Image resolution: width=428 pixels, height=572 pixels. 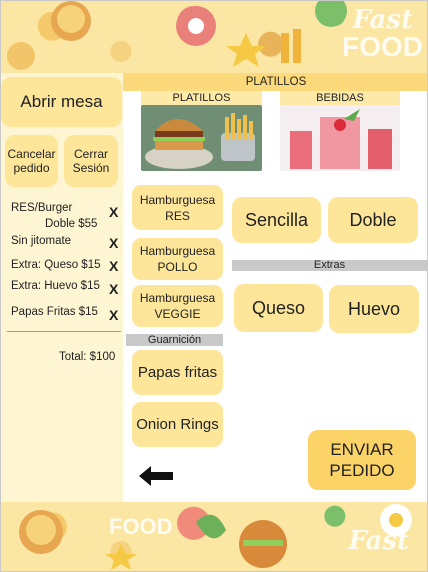 I want to click on back-arrow-icon, so click(x=156, y=476).